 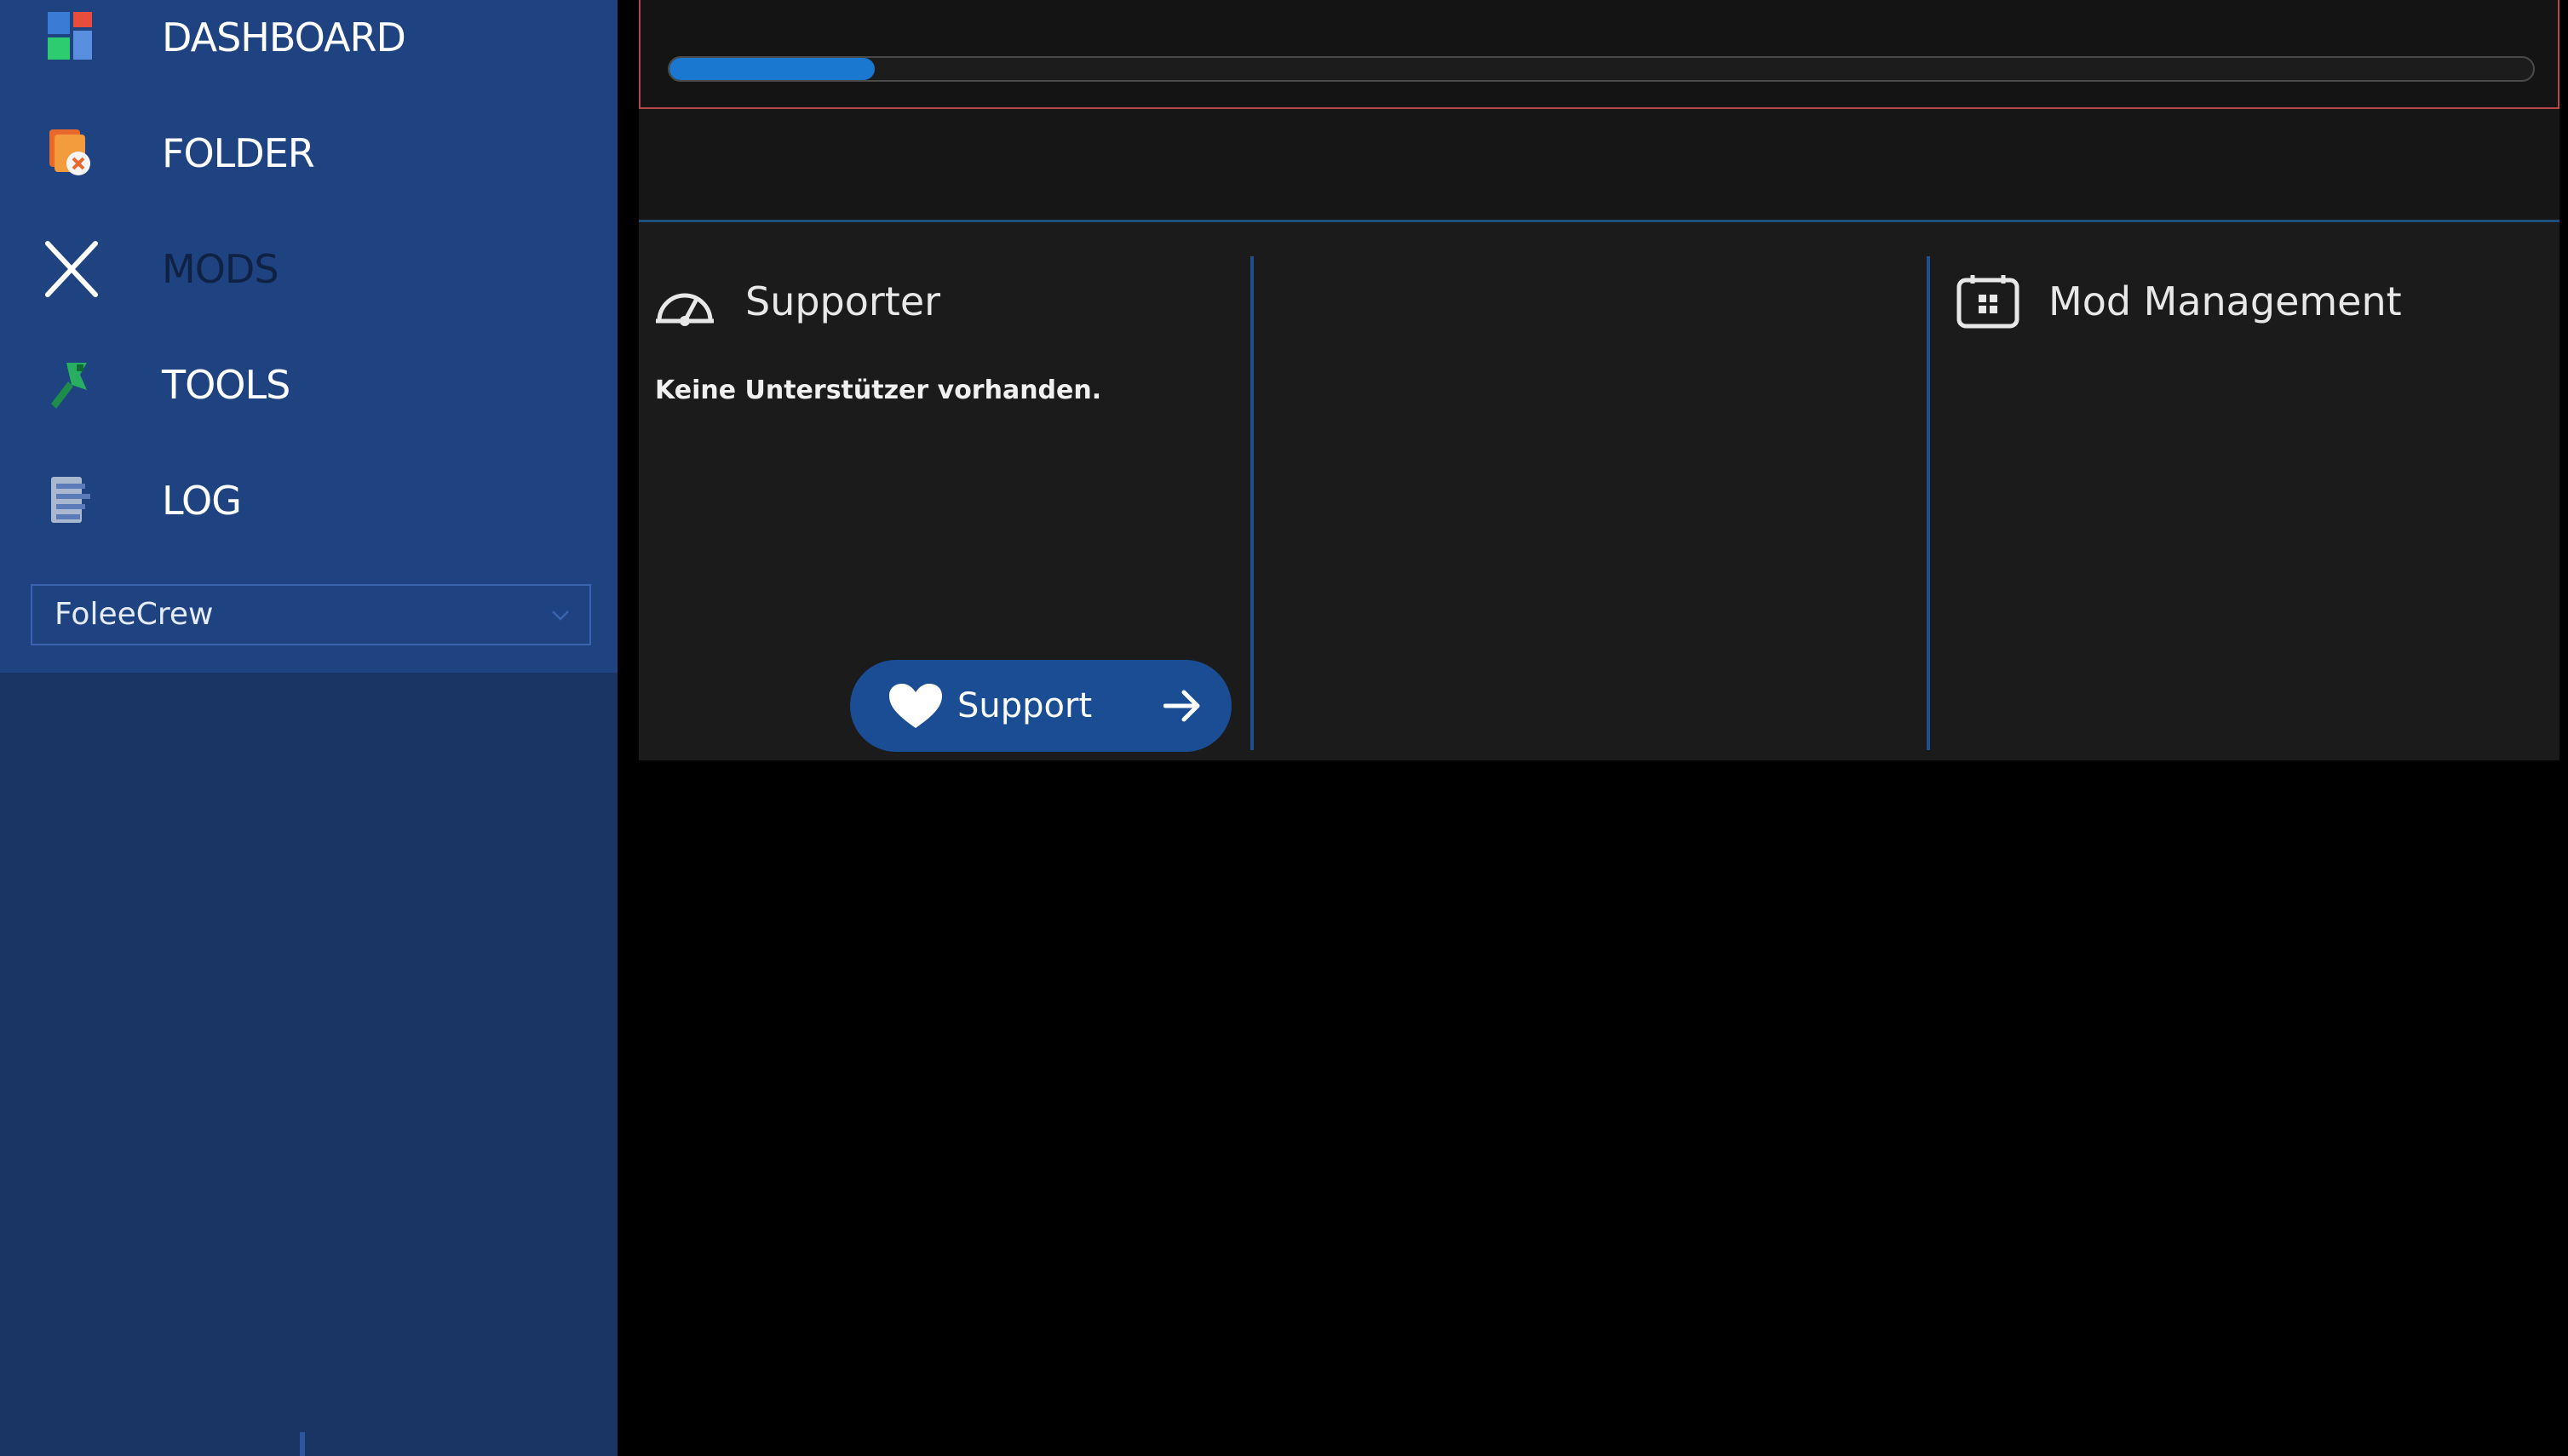 What do you see at coordinates (220, 269) in the screenshot?
I see `sidebar-item-label: MODS` at bounding box center [220, 269].